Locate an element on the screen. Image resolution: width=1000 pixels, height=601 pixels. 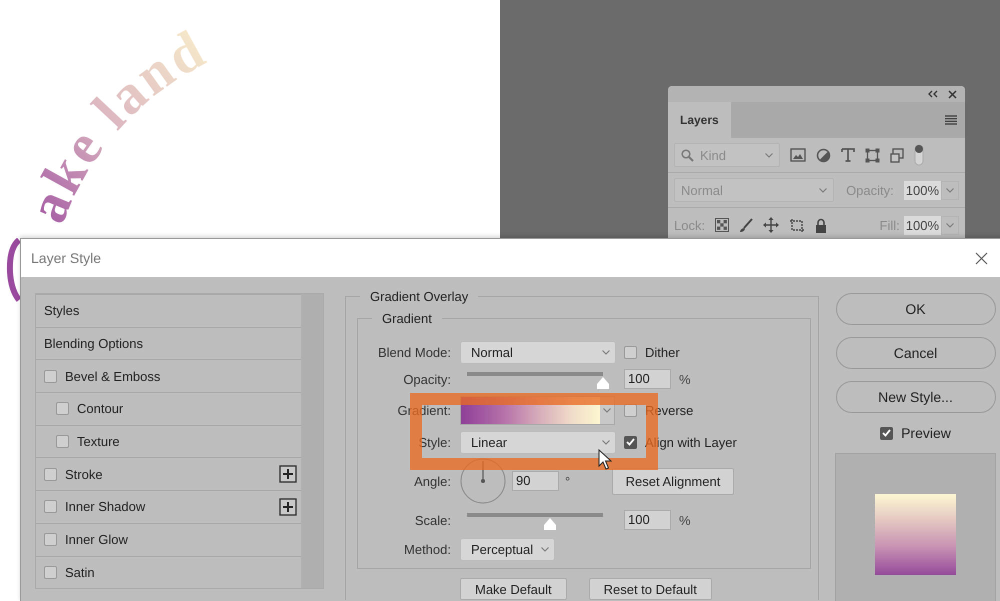
style-list-item: Contour is located at coordinates (168, 408).